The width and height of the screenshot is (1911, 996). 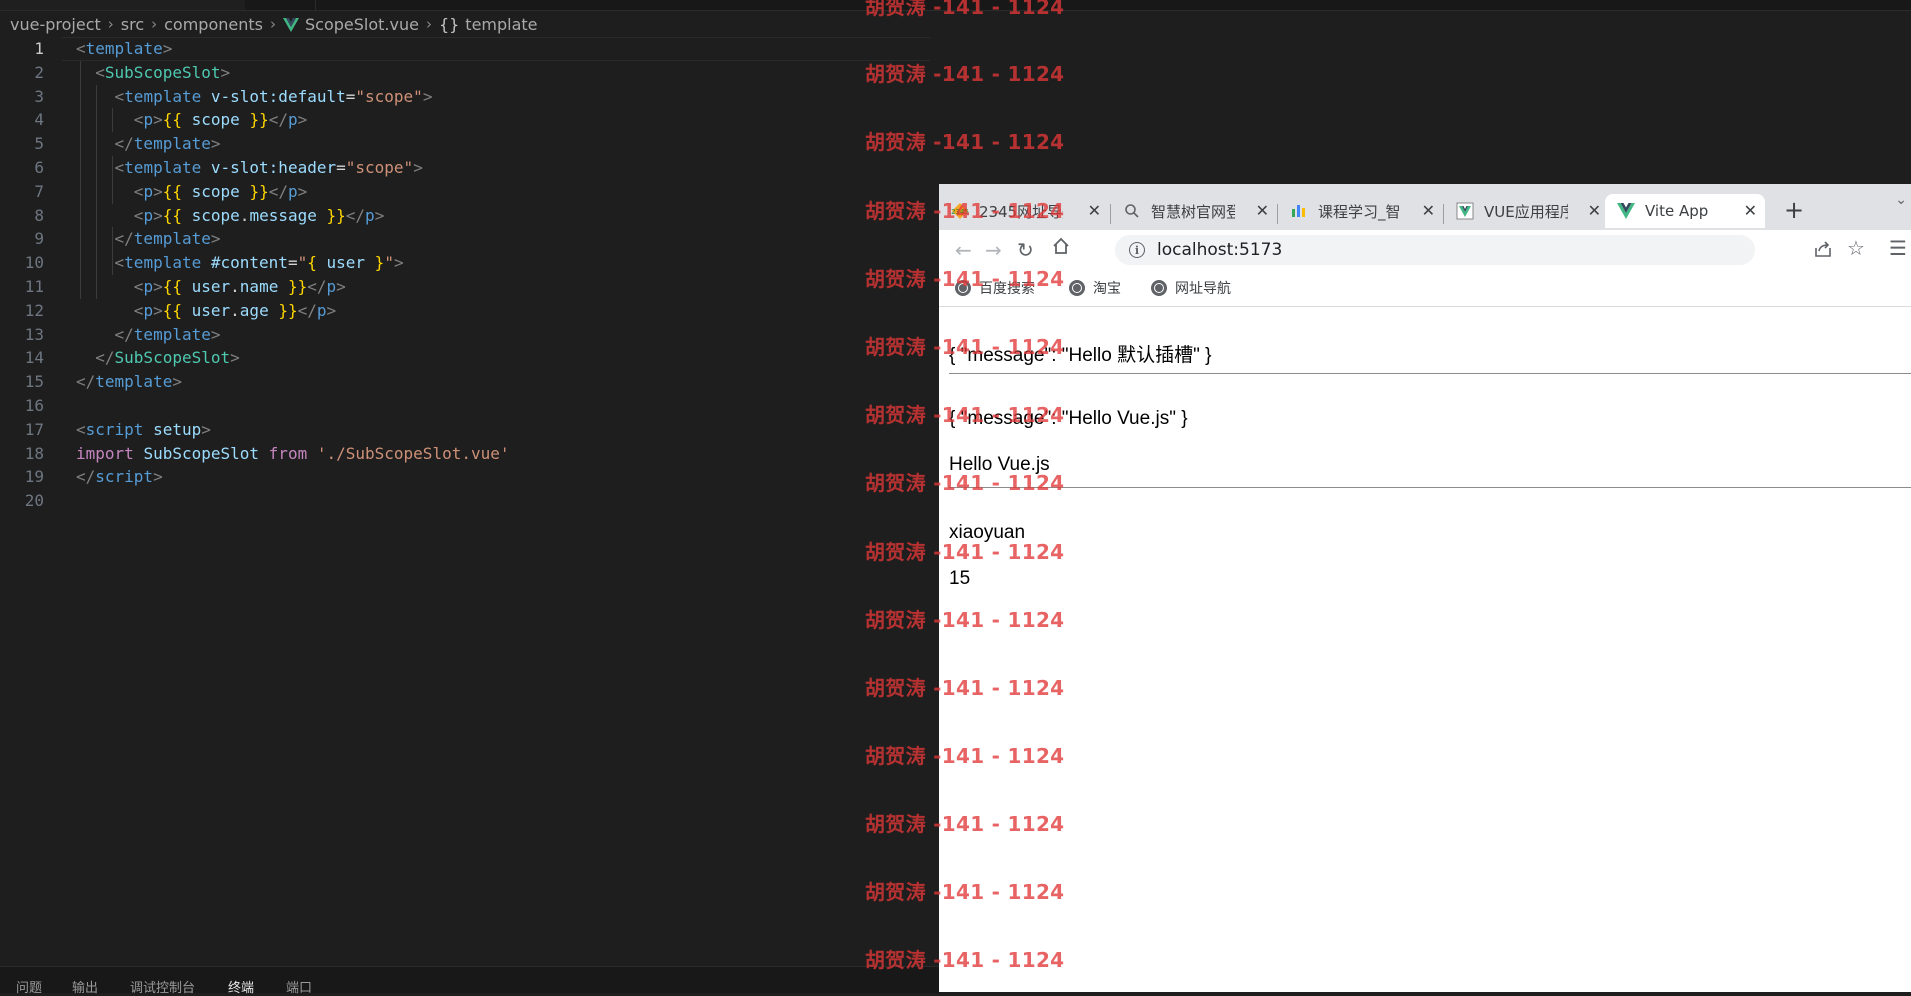 I want to click on share-icon, so click(x=1823, y=251).